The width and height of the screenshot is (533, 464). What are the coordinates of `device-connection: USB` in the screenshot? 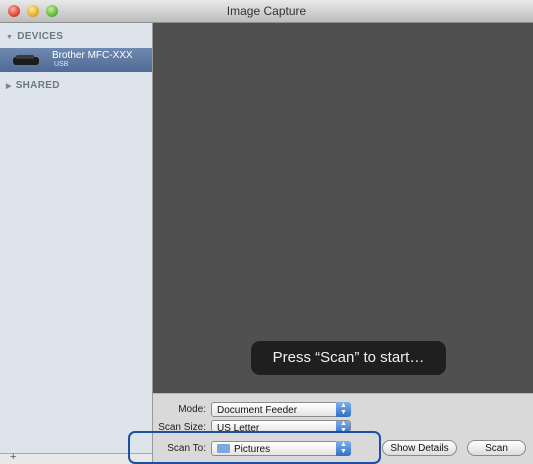 It's located at (61, 64).